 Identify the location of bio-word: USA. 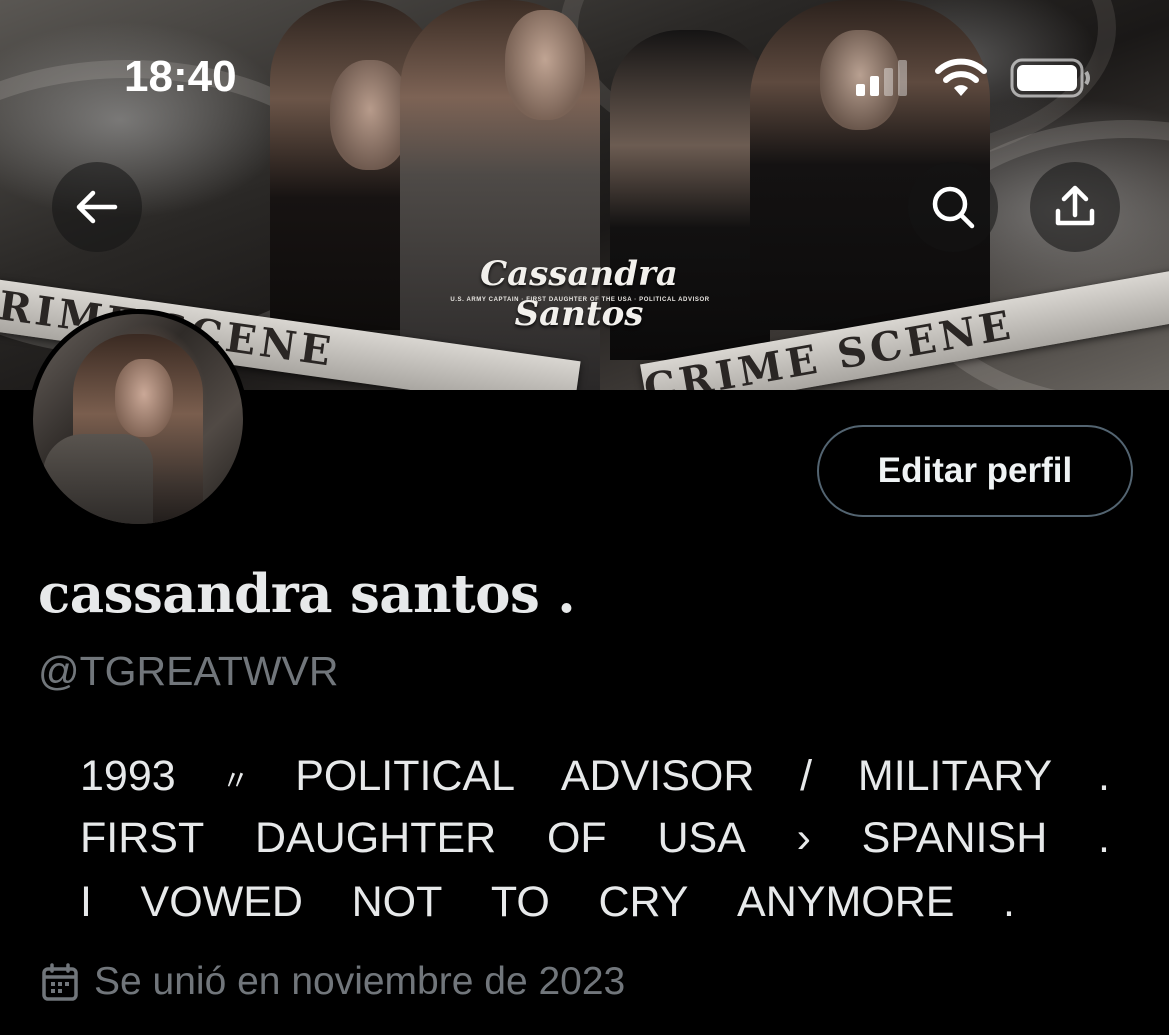
(701, 838).